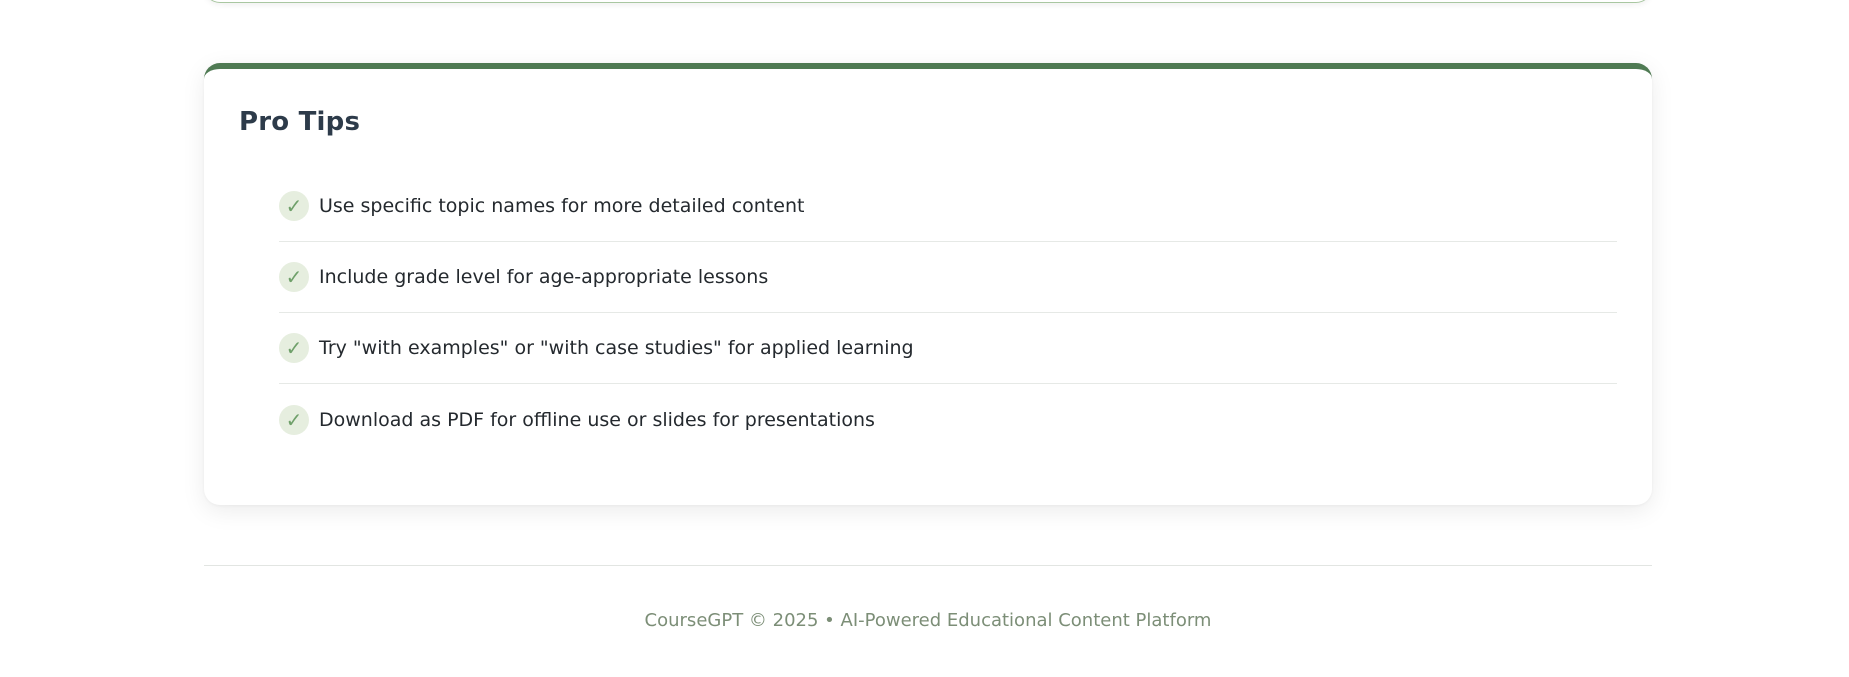  What do you see at coordinates (300, 122) in the screenshot?
I see `pro-tips-title: Pro Tips` at bounding box center [300, 122].